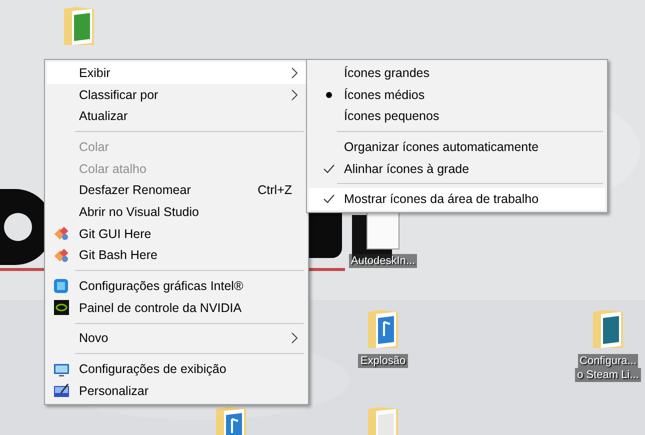  I want to click on menu-item: Organizar ícones automaticamente, so click(457, 147).